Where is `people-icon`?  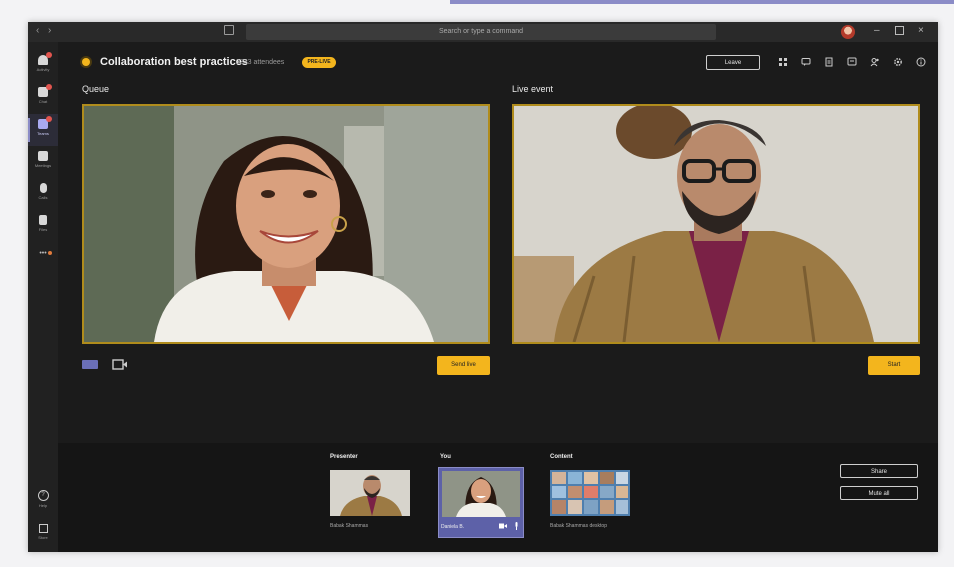
people-icon is located at coordinates (875, 62).